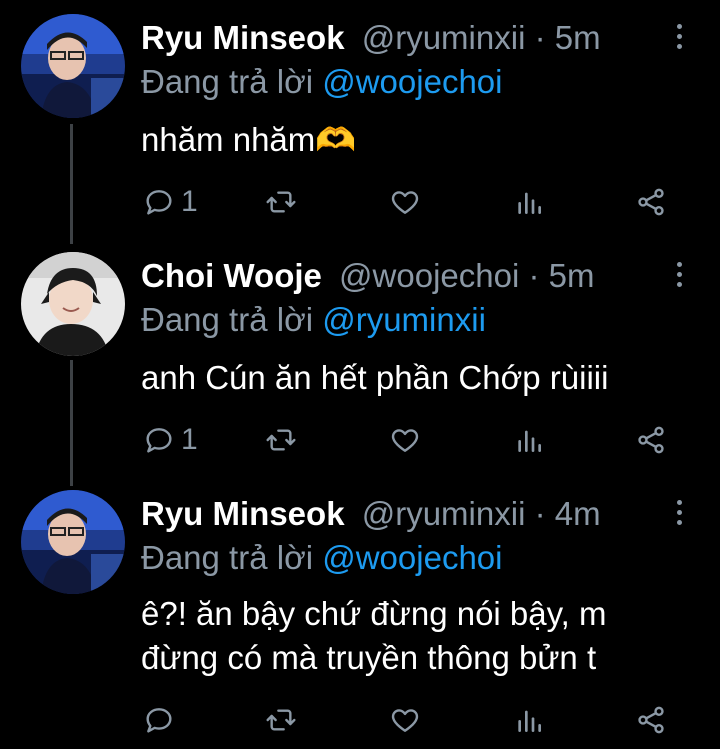 Image resolution: width=720 pixels, height=749 pixels. I want to click on tweet-text: anh Cún ăn hết phần Chớp rùiiii, so click(375, 377).